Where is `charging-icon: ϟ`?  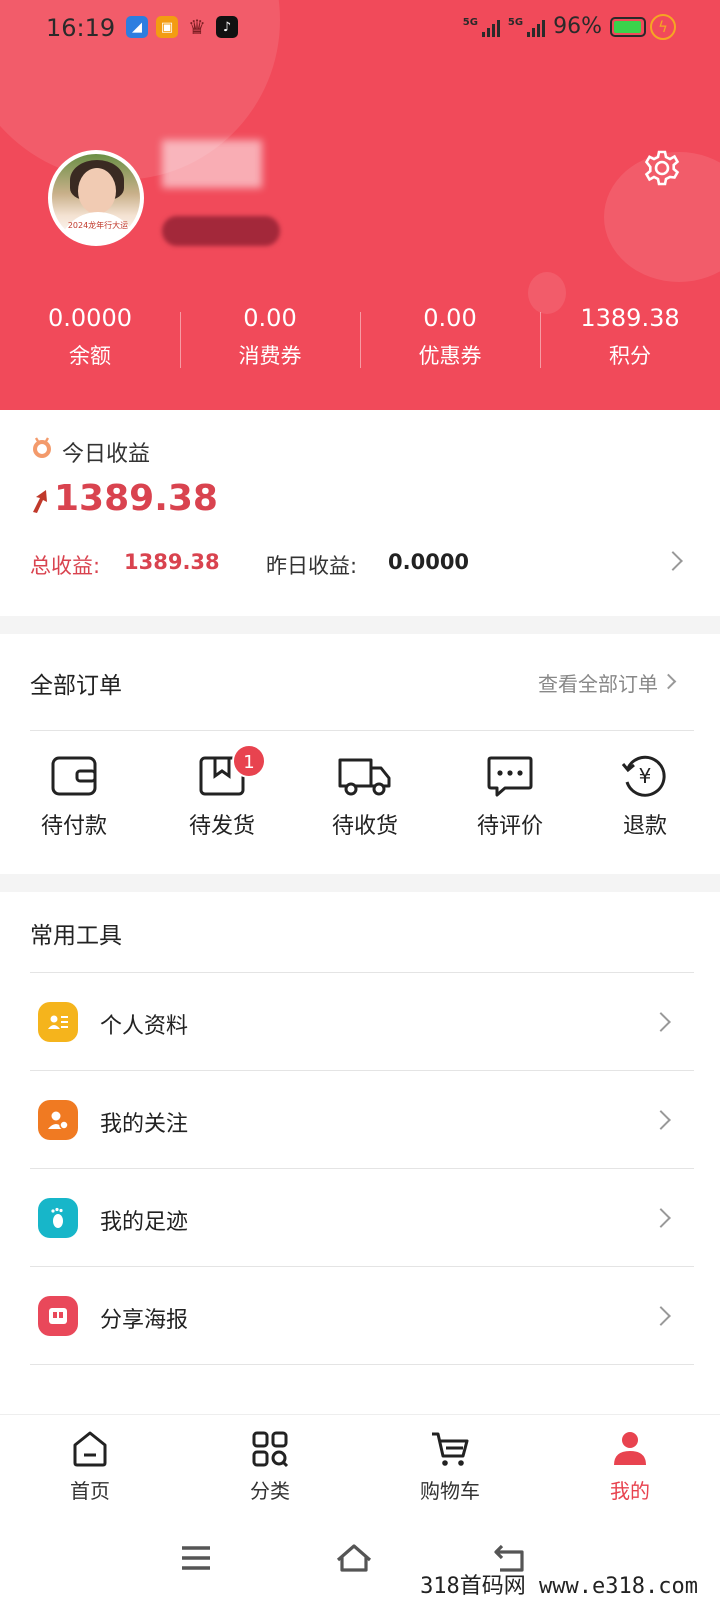
charging-icon: ϟ is located at coordinates (663, 27).